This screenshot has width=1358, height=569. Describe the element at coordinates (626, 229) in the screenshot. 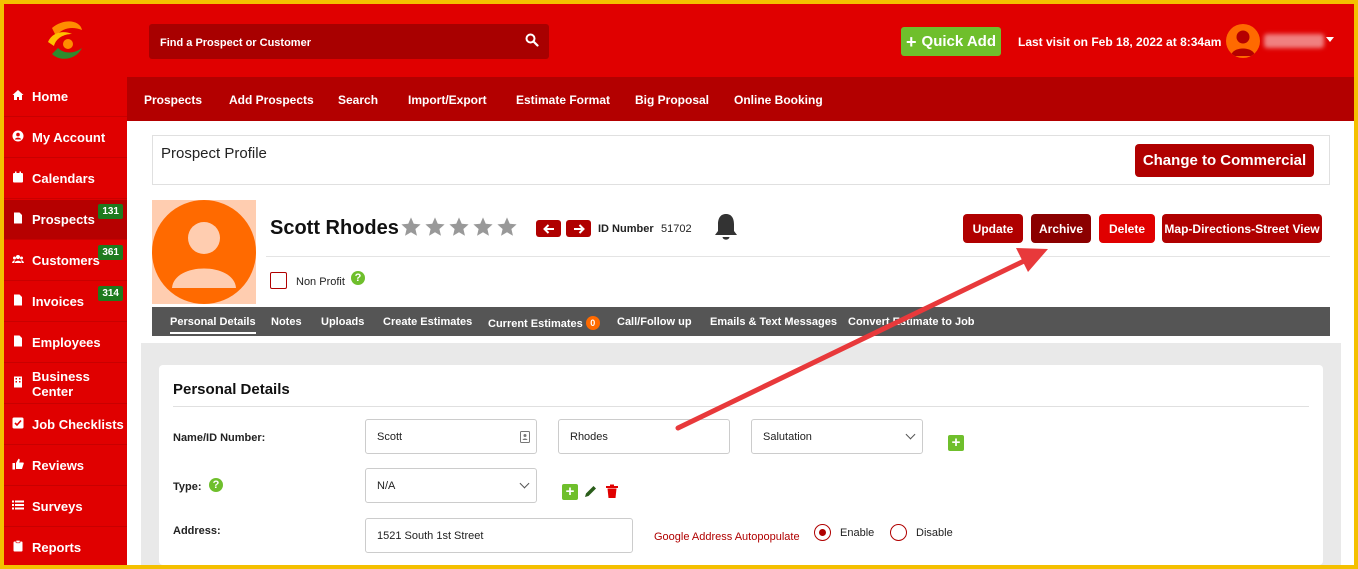

I see `id-number-label: ID Number` at that location.